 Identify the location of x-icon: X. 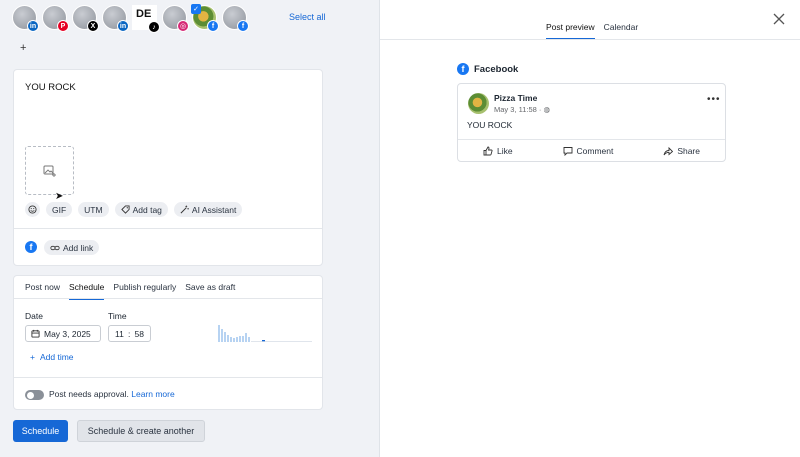
(93, 26).